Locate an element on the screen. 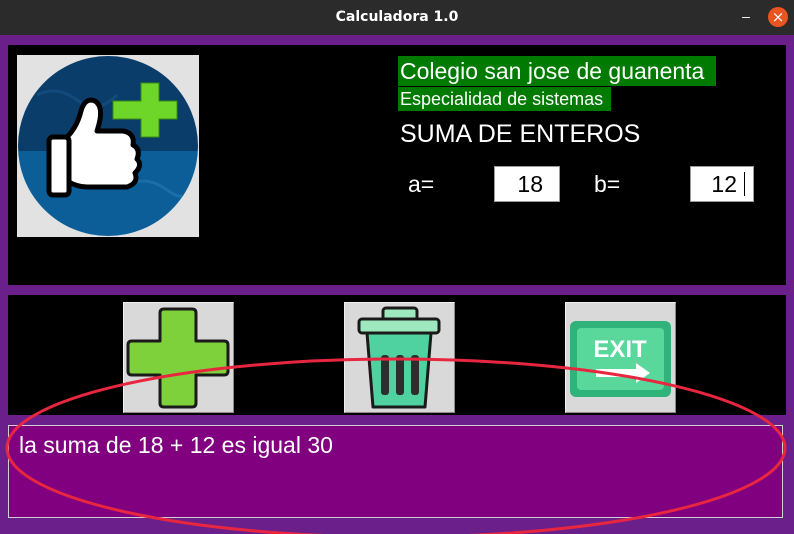 Image resolution: width=794 pixels, height=534 pixels. trash-icon is located at coordinates (399, 357).